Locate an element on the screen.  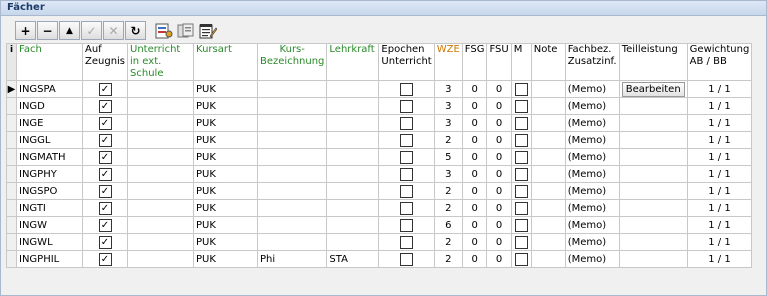
col-kursart: Kursart is located at coordinates (226, 62).